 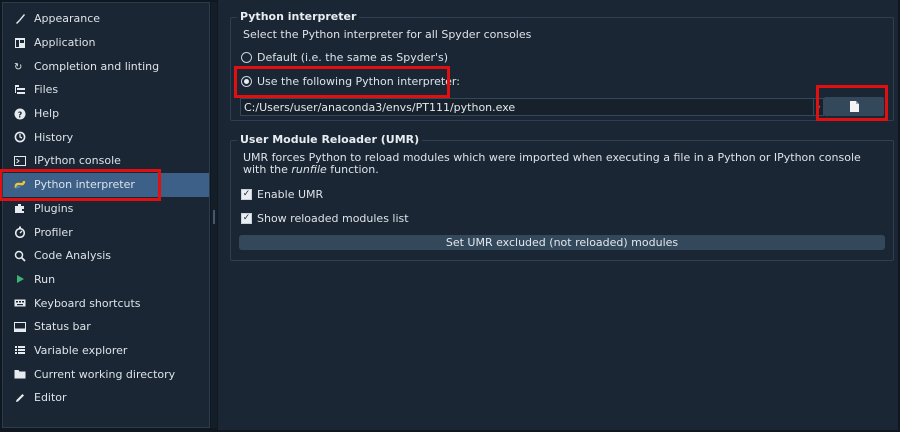 What do you see at coordinates (62, 327) in the screenshot?
I see `sidebar-item-label: Status bar` at bounding box center [62, 327].